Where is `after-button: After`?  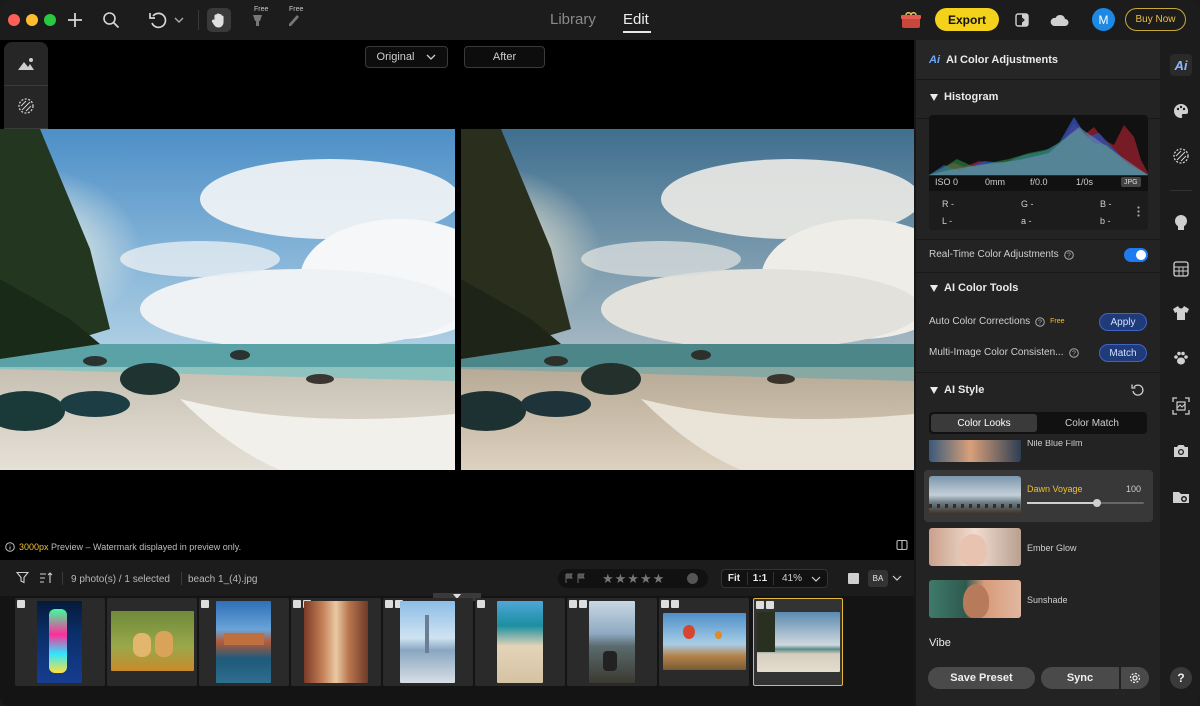 after-button: After is located at coordinates (504, 57).